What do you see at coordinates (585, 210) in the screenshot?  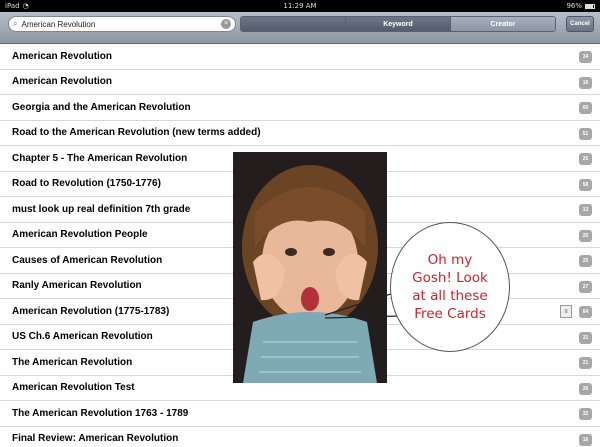 I see `card-count-badge: 13` at bounding box center [585, 210].